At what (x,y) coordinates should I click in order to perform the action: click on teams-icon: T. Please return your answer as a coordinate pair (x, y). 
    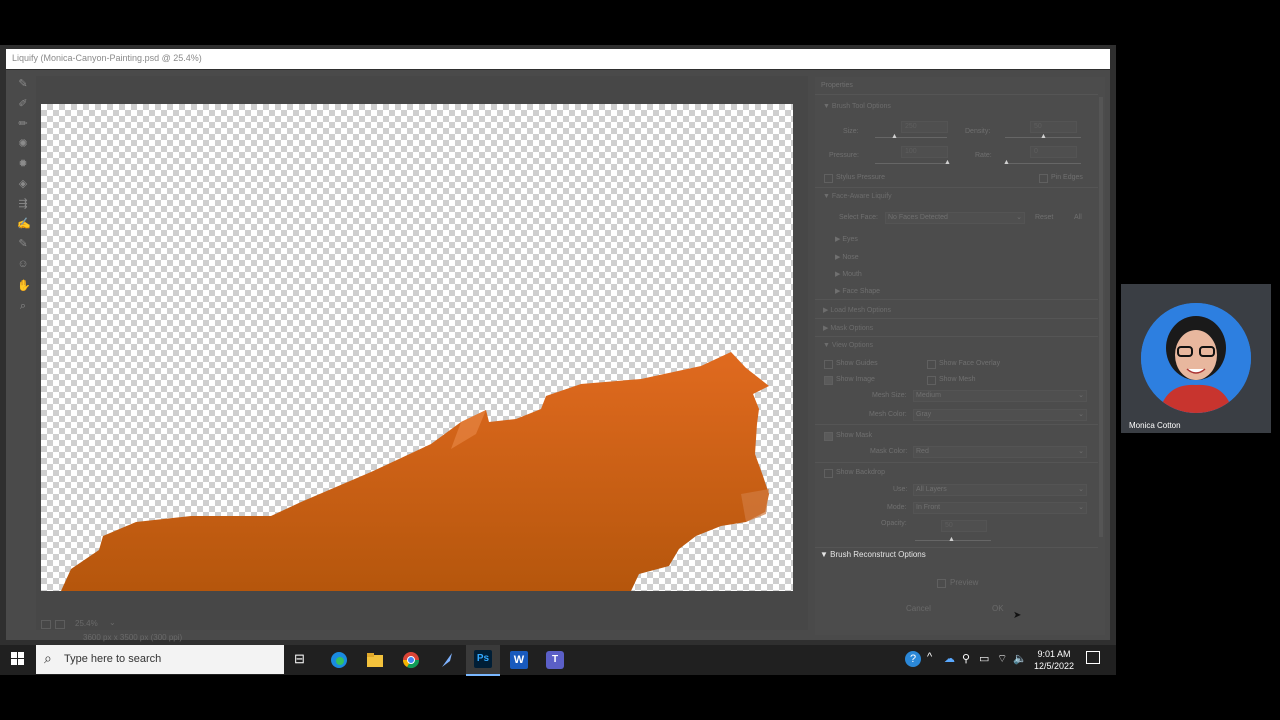
    Looking at the image, I should click on (555, 660).